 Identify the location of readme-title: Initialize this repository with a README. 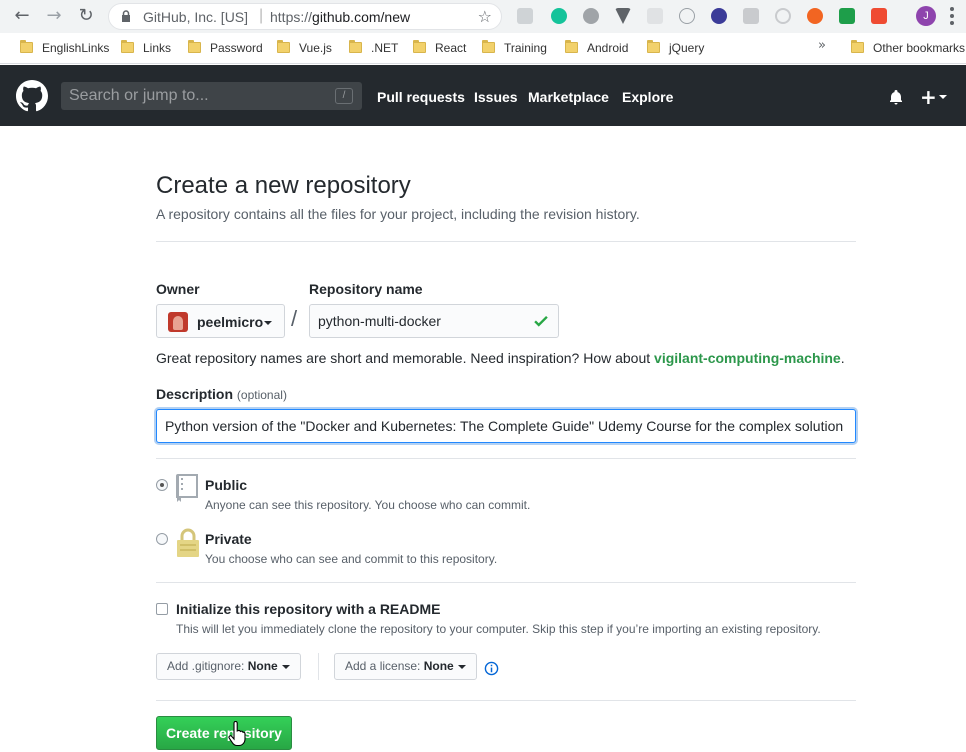
(308, 609).